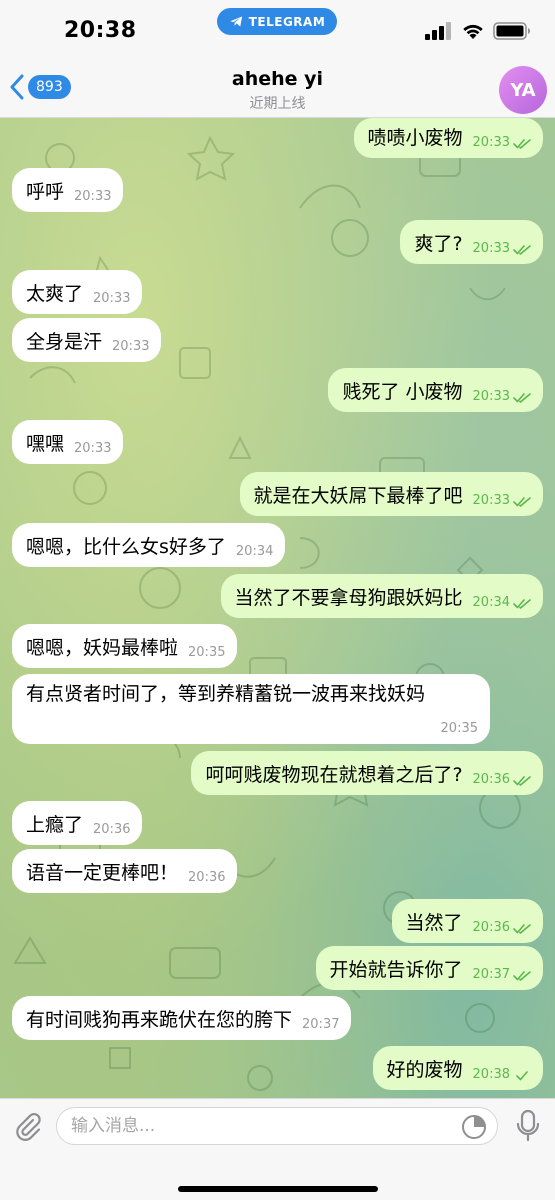 Image resolution: width=555 pixels, height=1200 pixels. What do you see at coordinates (434, 923) in the screenshot?
I see `message-text: 当然了` at bounding box center [434, 923].